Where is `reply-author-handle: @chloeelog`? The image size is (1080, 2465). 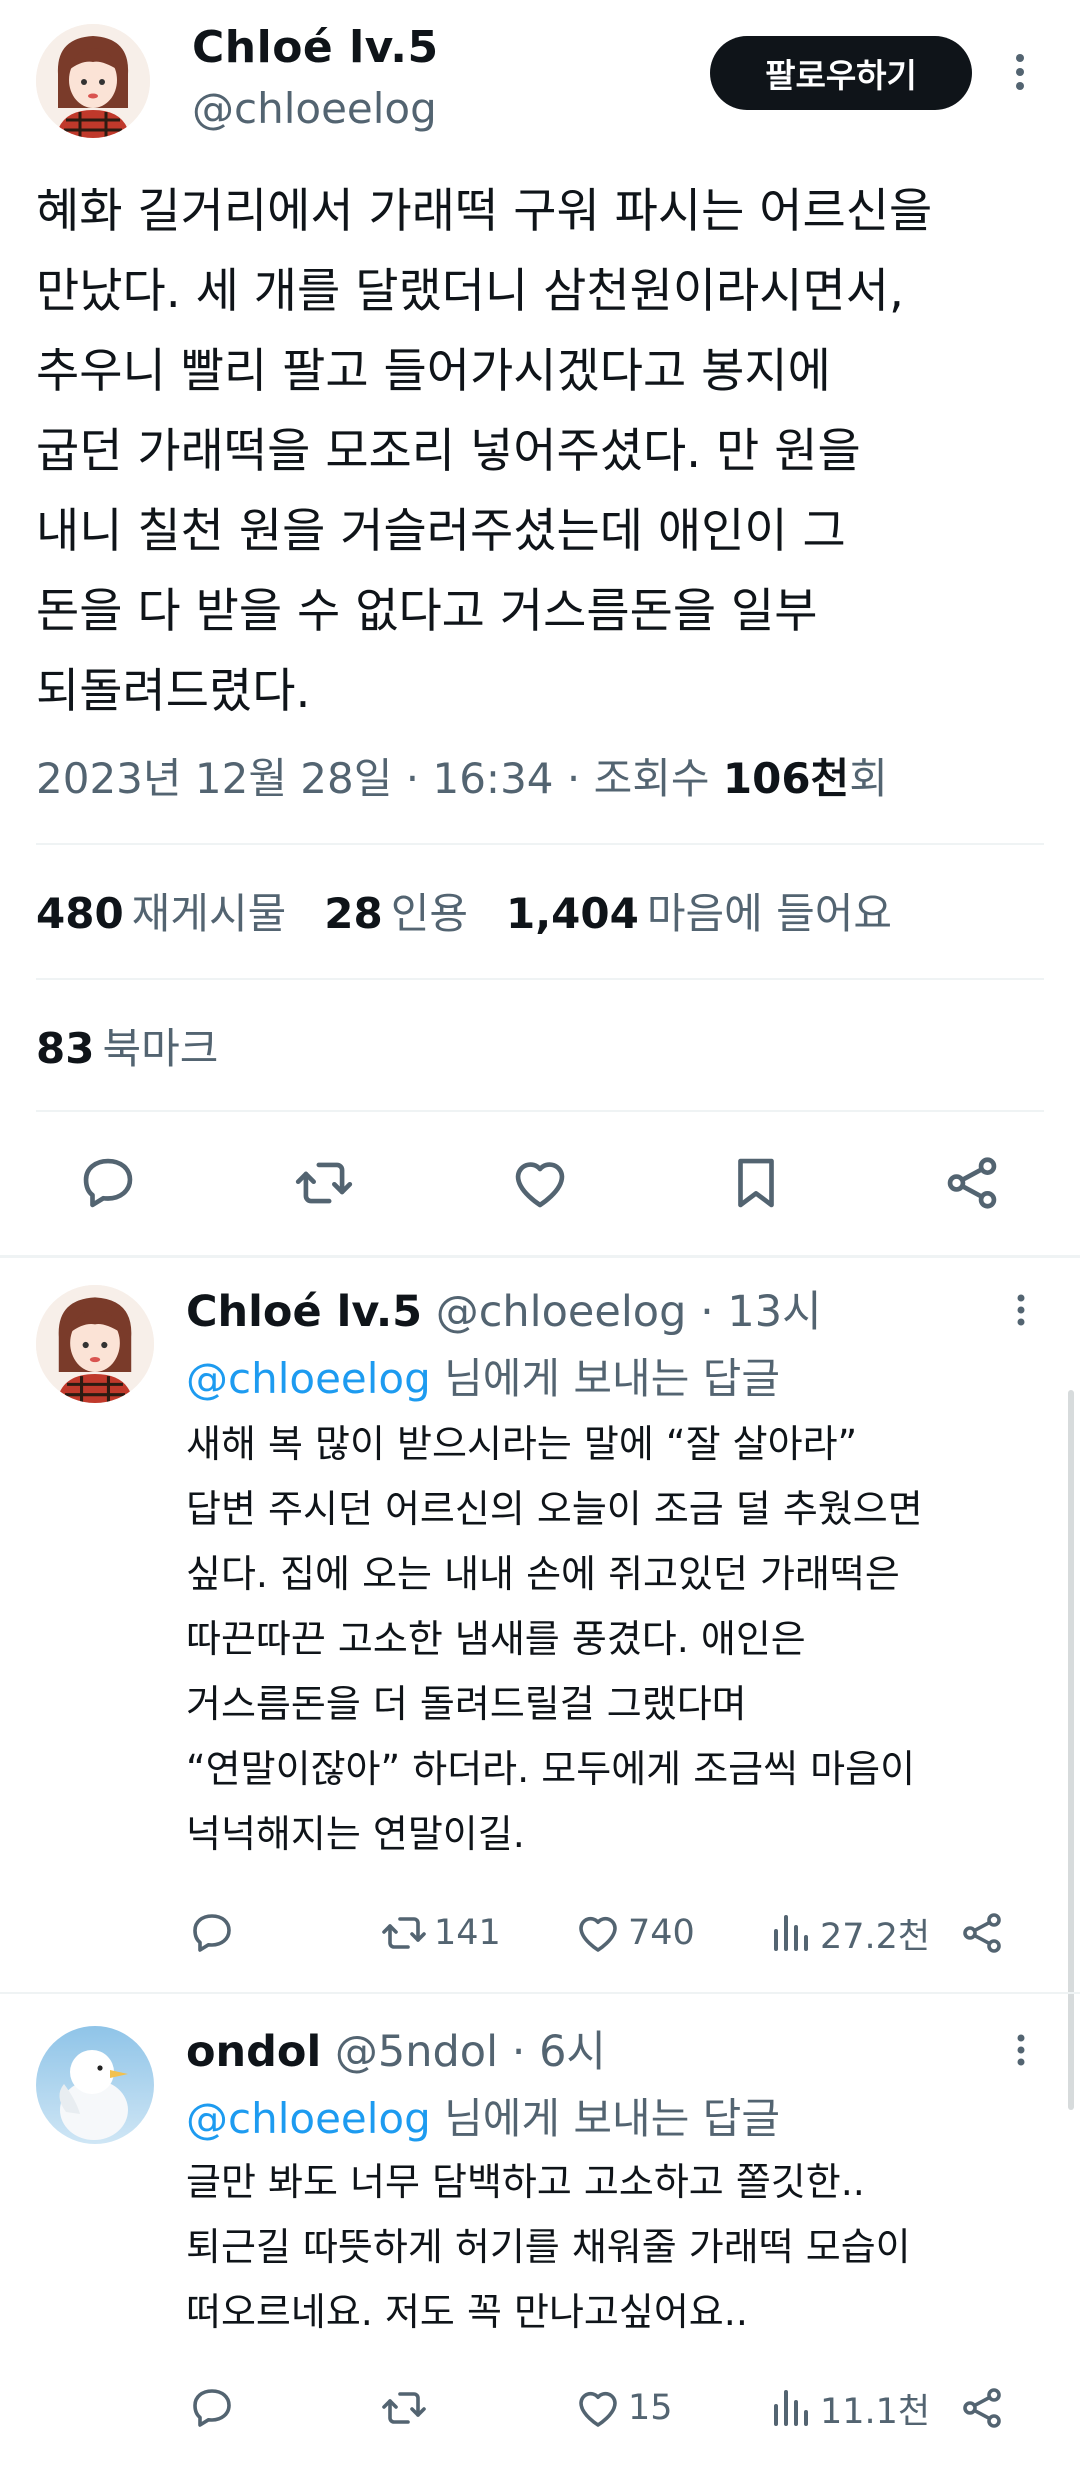 reply-author-handle: @chloeelog is located at coordinates (561, 1312).